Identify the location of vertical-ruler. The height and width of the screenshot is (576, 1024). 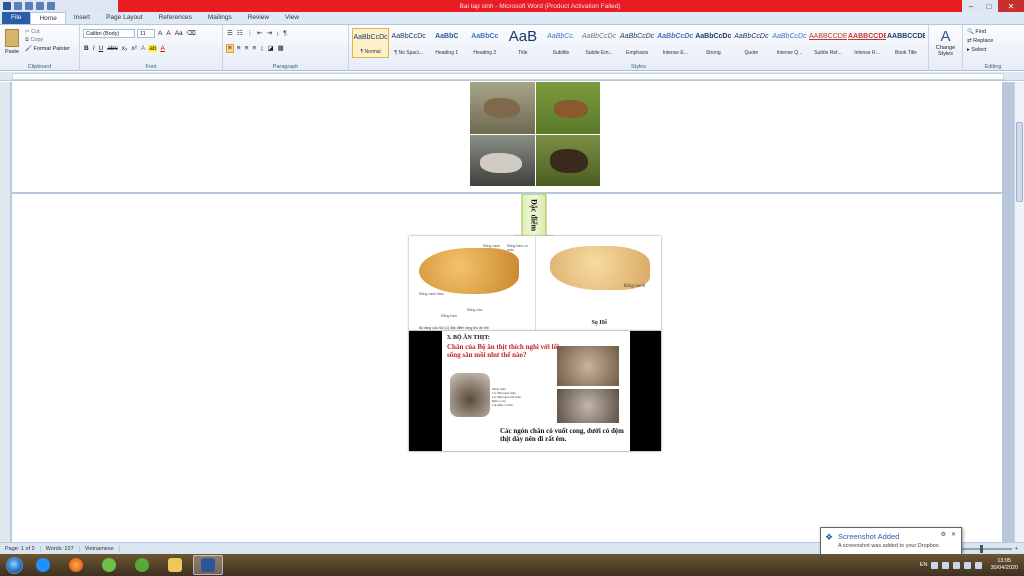
(5, 312).